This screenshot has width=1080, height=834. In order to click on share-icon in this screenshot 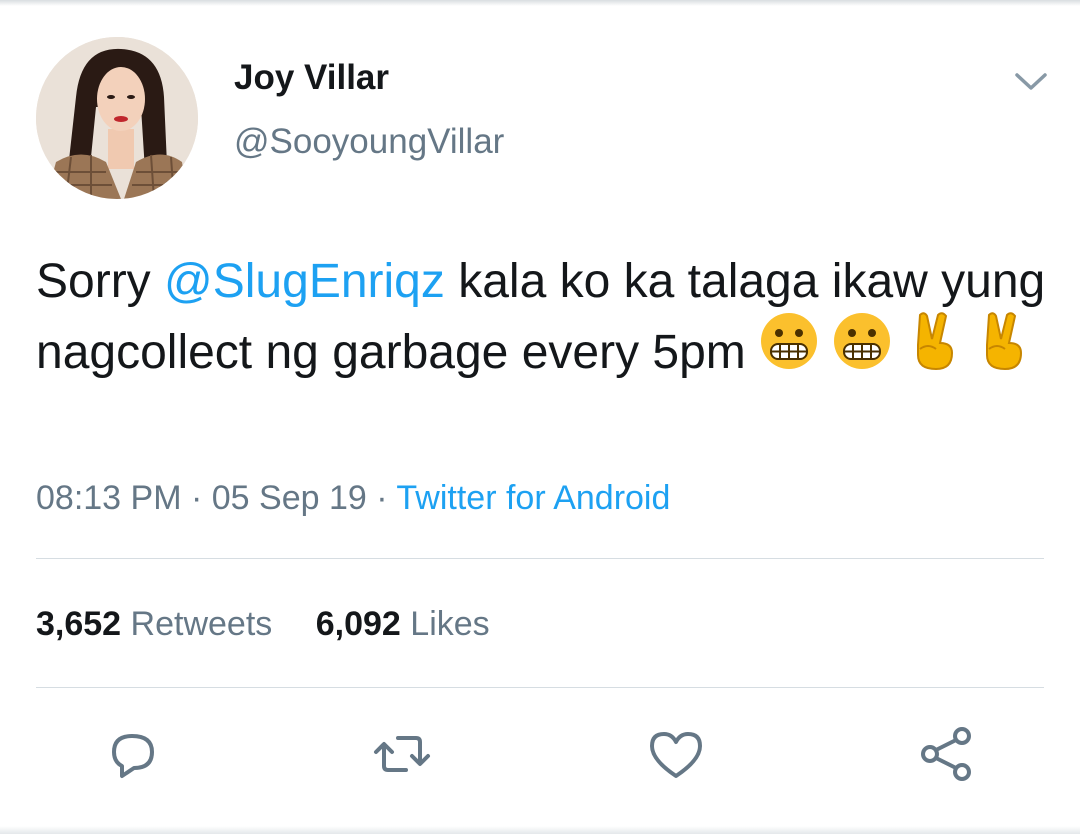, I will do `click(946, 754)`.